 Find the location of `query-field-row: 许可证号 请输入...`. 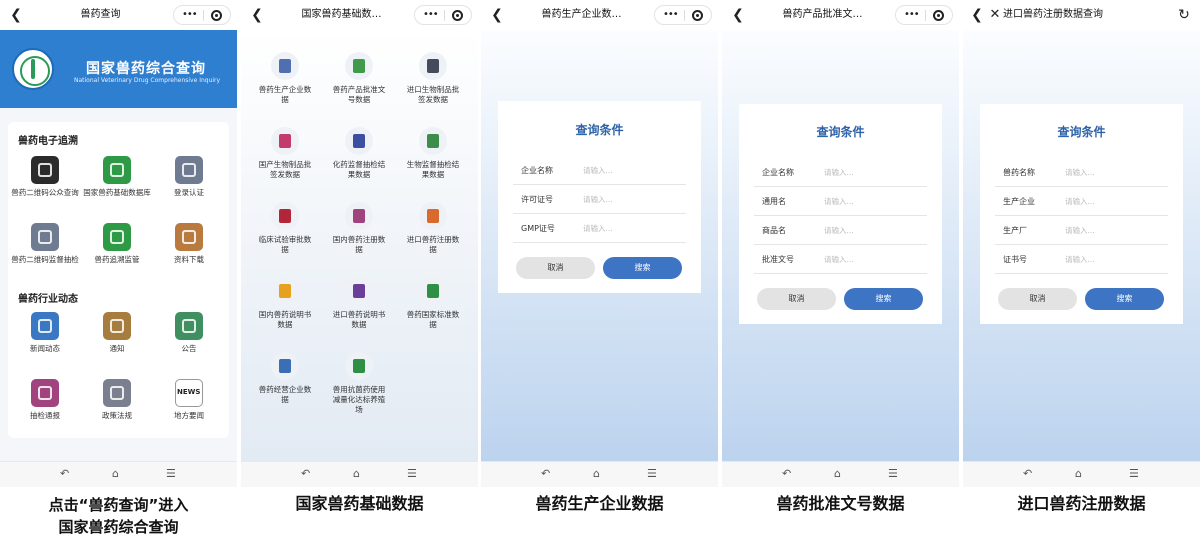

query-field-row: 许可证号 请输入... is located at coordinates (599, 199).